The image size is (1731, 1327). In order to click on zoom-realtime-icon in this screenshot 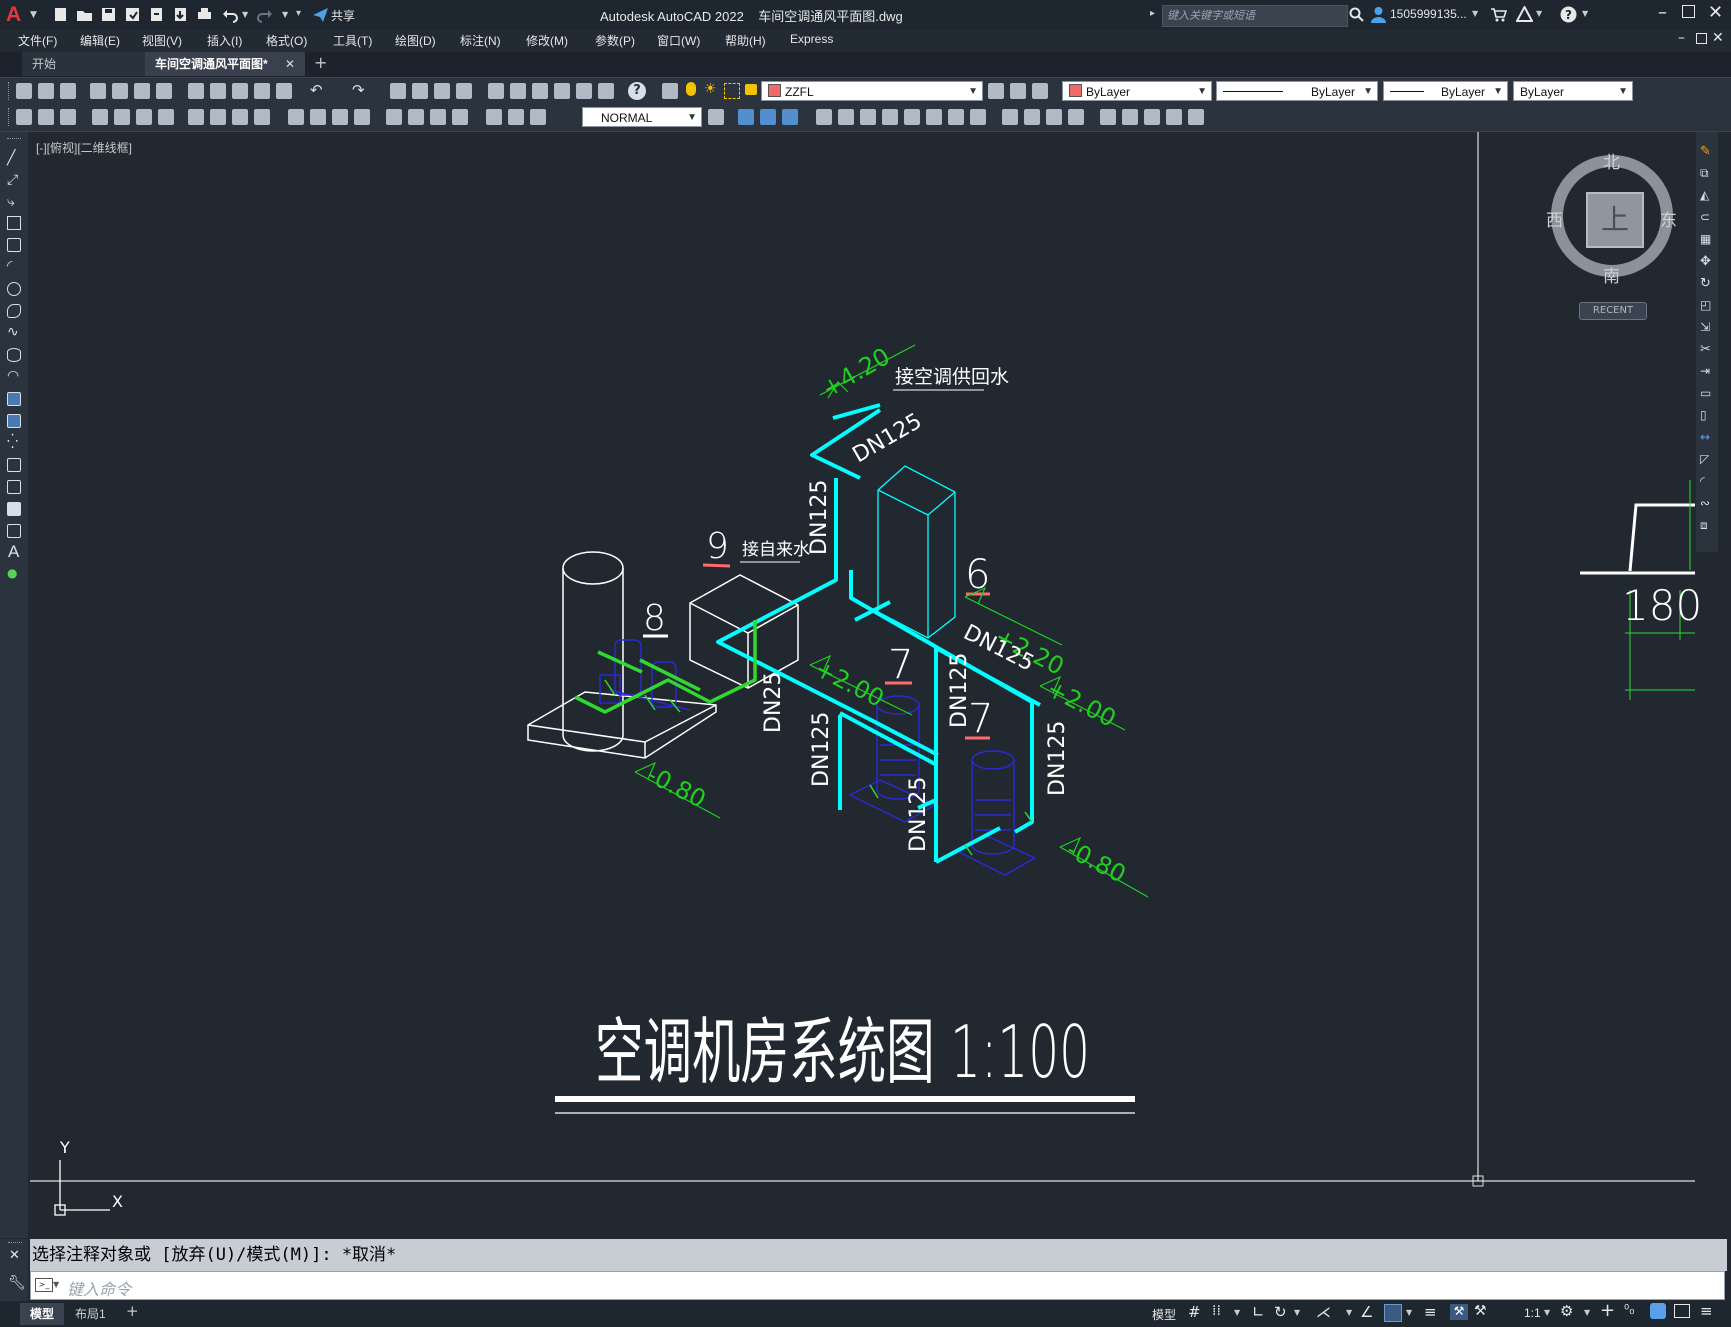, I will do `click(420, 91)`.